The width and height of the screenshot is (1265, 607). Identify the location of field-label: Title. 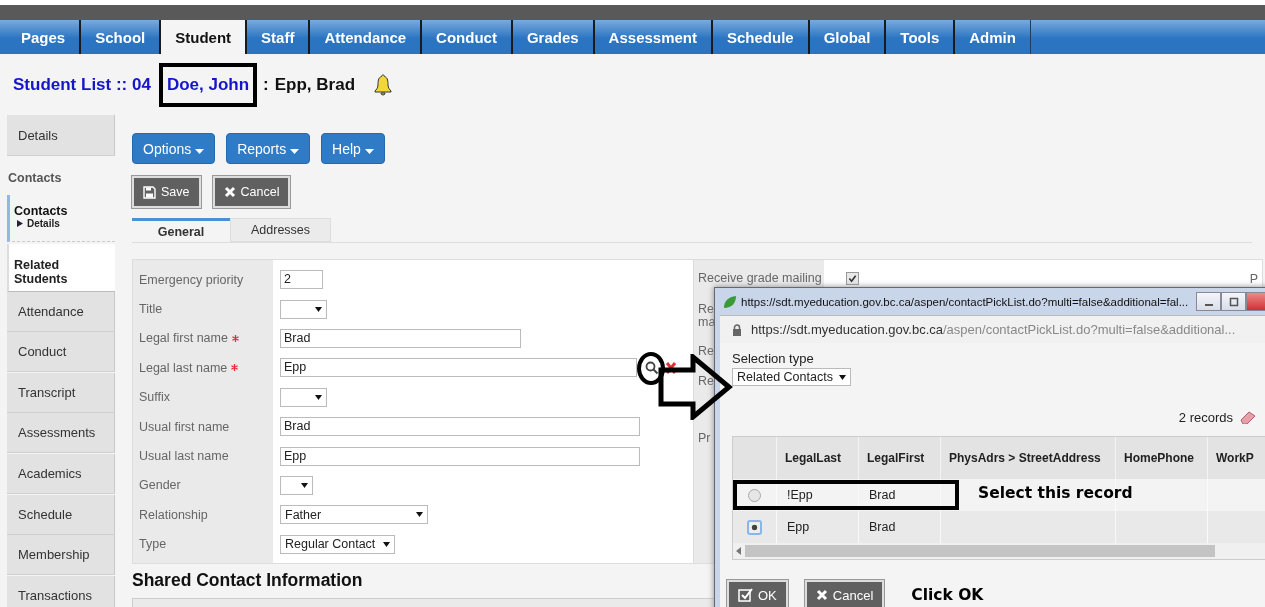
(151, 309).